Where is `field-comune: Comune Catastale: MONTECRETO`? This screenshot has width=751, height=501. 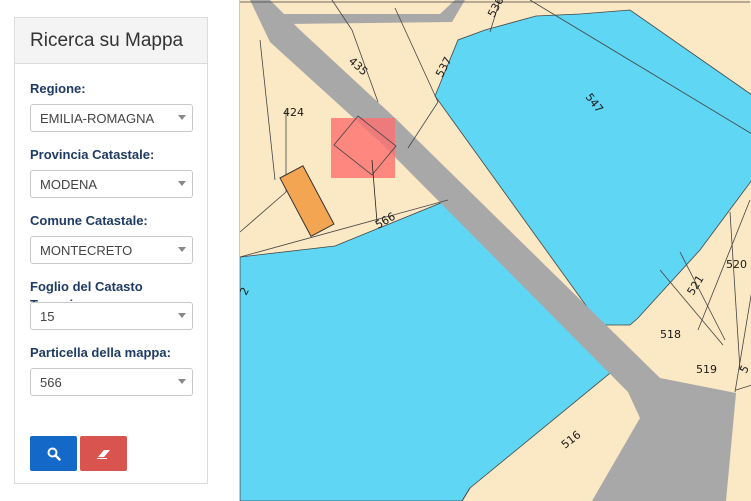
field-comune: Comune Catastale: MONTECRETO is located at coordinates (111, 238).